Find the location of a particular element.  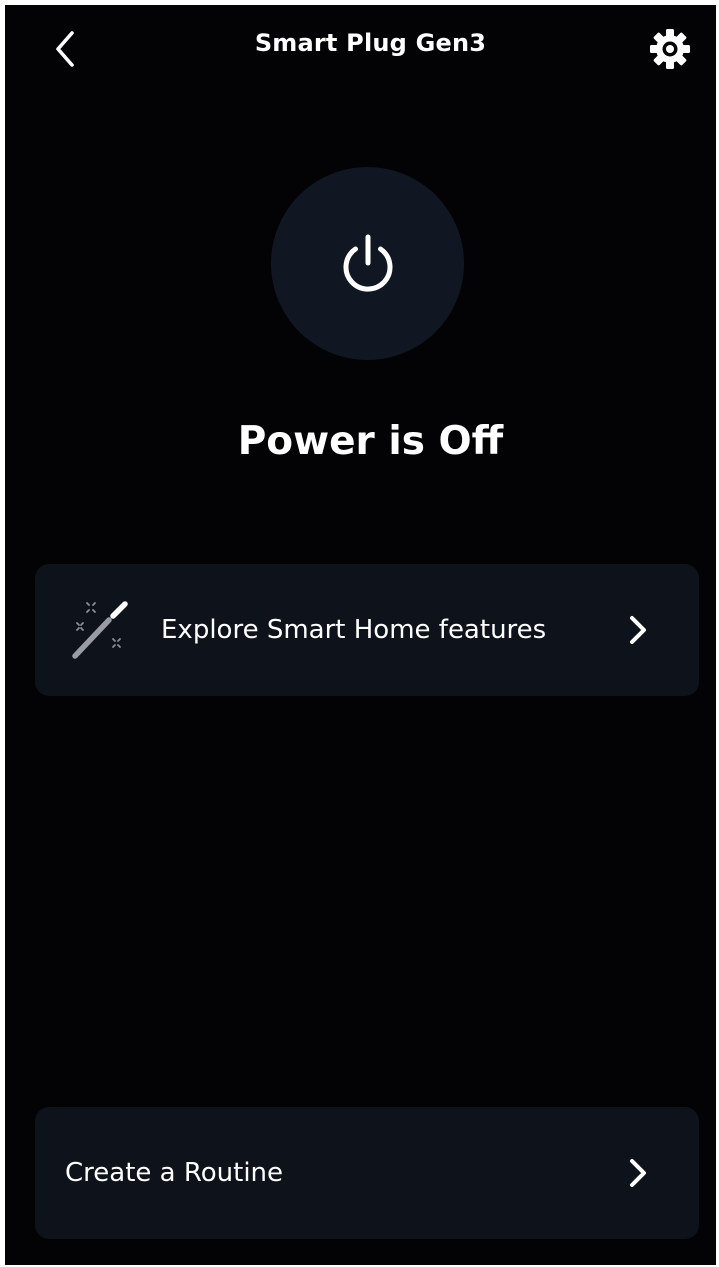

header: Smart Plug Gen3 is located at coordinates (360, 49).